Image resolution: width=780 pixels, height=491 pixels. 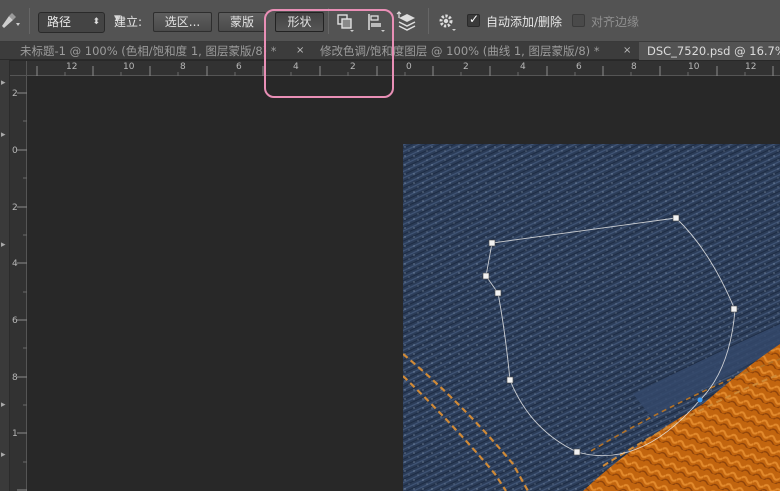 What do you see at coordinates (524, 22) in the screenshot?
I see `auto-add-delete-label: 自动添加/删除` at bounding box center [524, 22].